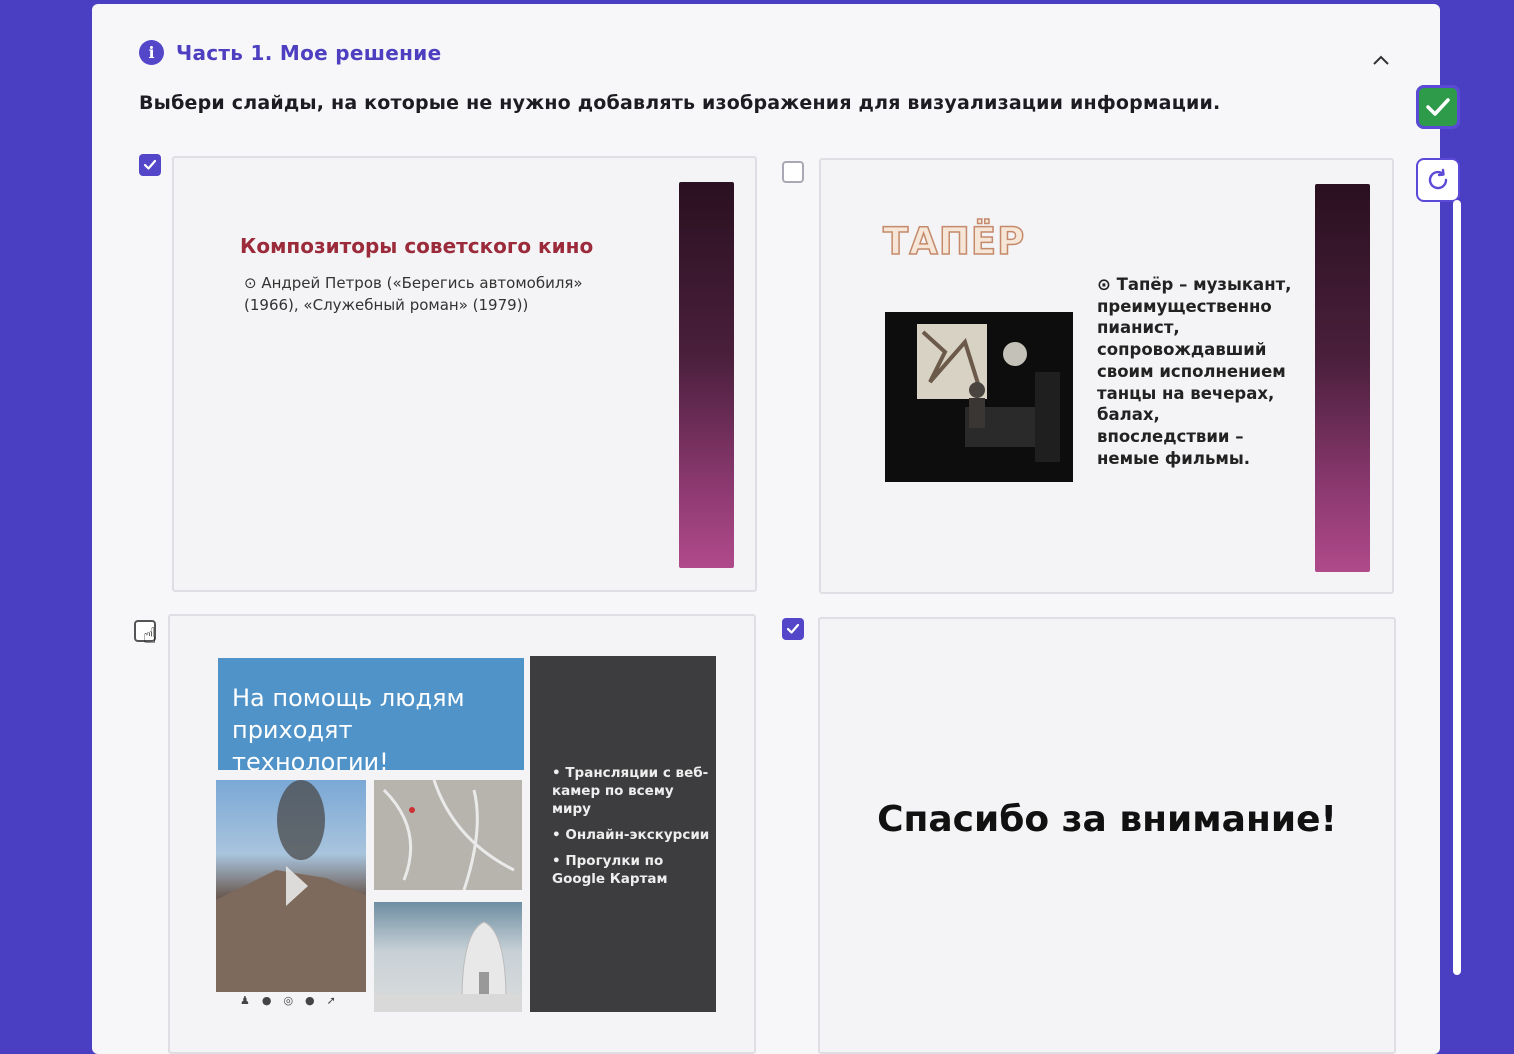  I want to click on video-controls: ♟●◎●➚, so click(294, 1000).